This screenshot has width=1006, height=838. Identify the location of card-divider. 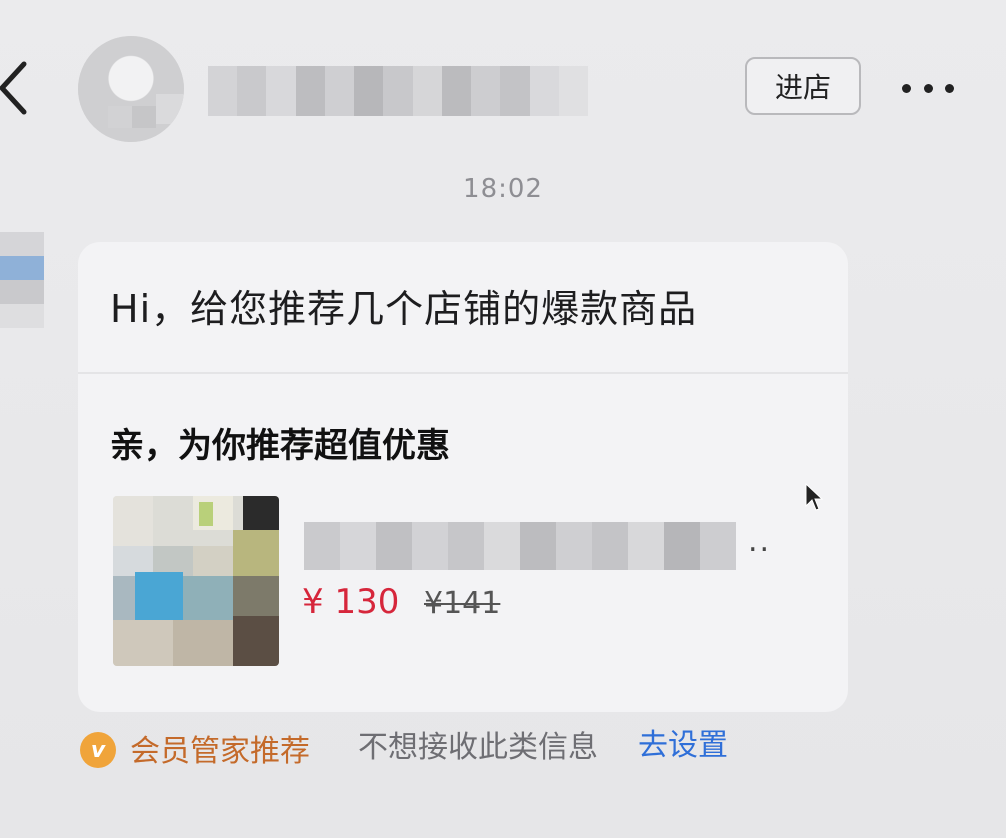
(463, 373).